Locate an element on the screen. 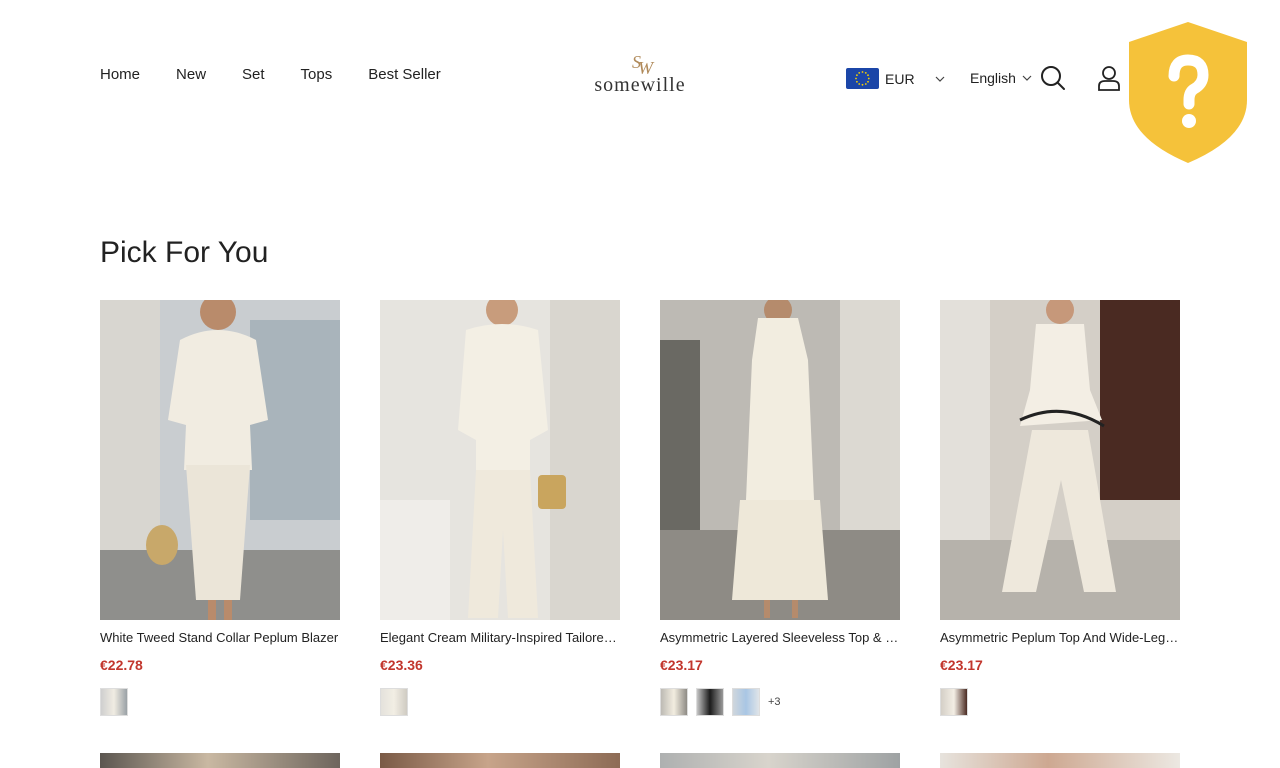  nav-set: Set is located at coordinates (253, 74).